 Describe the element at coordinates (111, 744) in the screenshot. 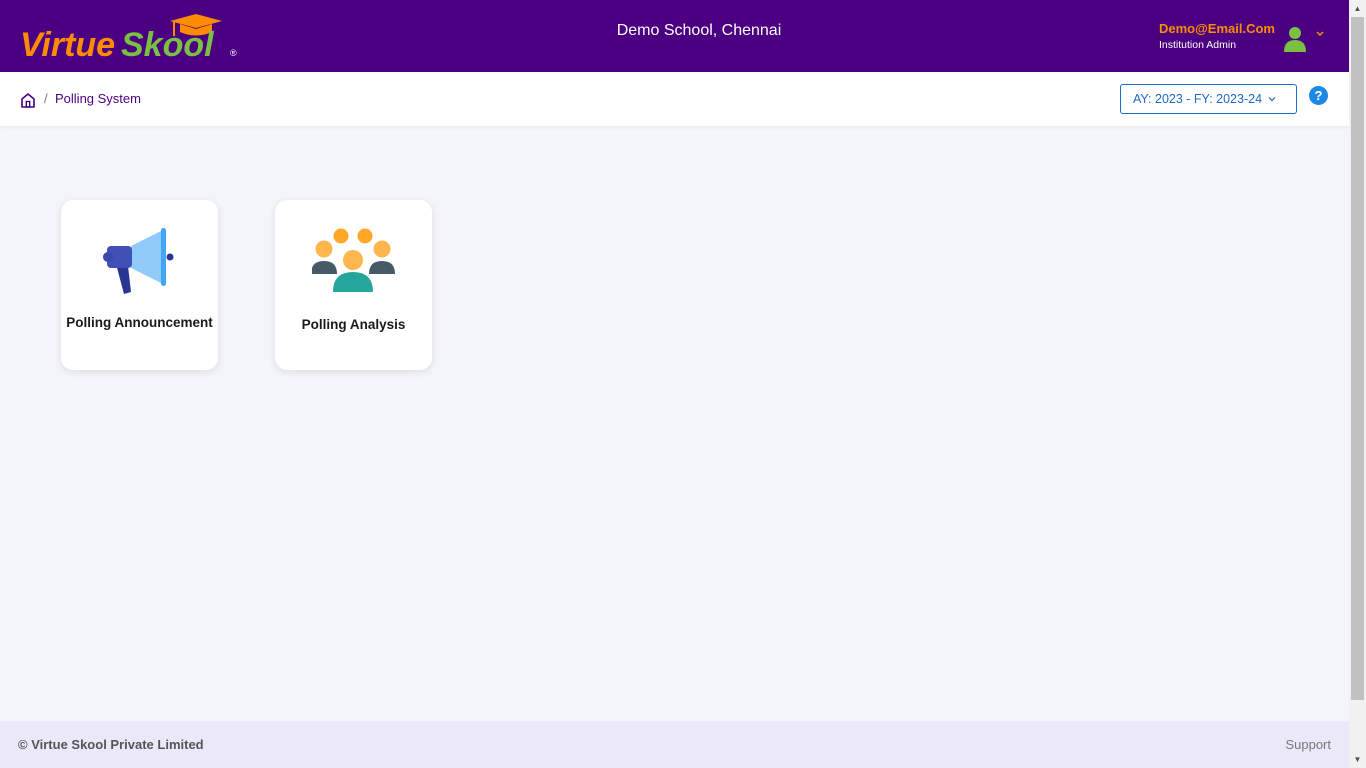

I see `copyright-text: © Virtue Skool Private Limited` at that location.